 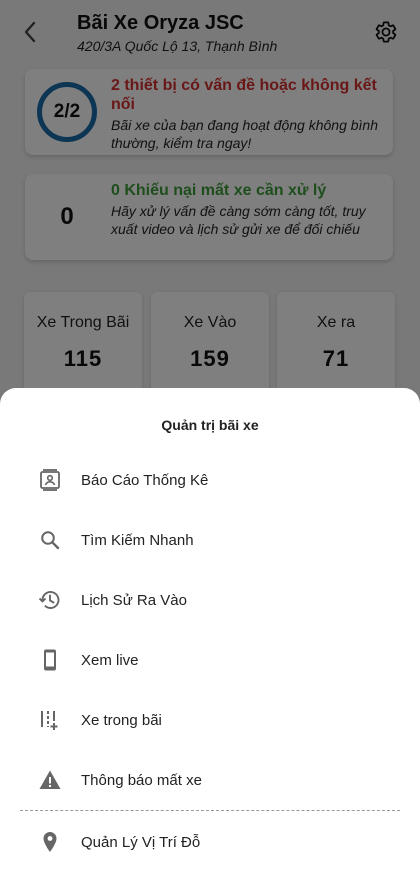 I want to click on history-icon, so click(x=50, y=600).